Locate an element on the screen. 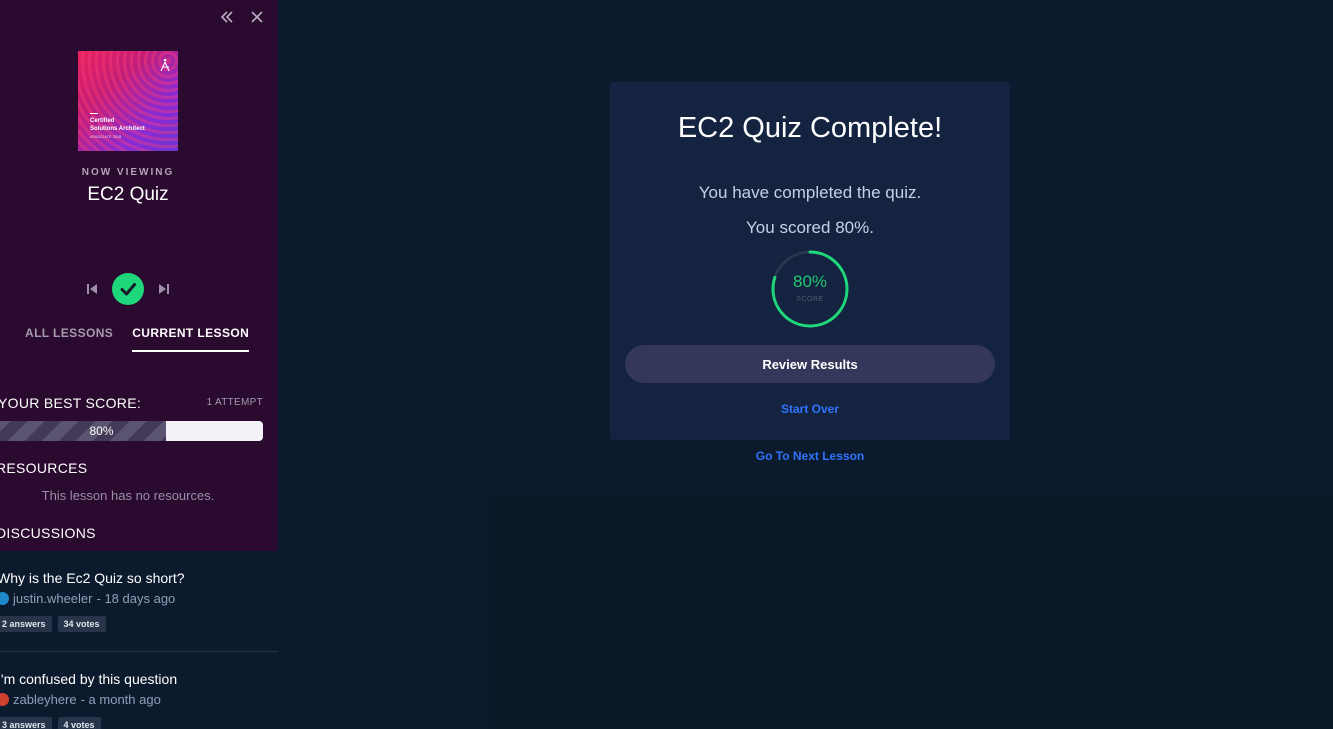 The image size is (1333, 729). lesson-nav is located at coordinates (128, 289).